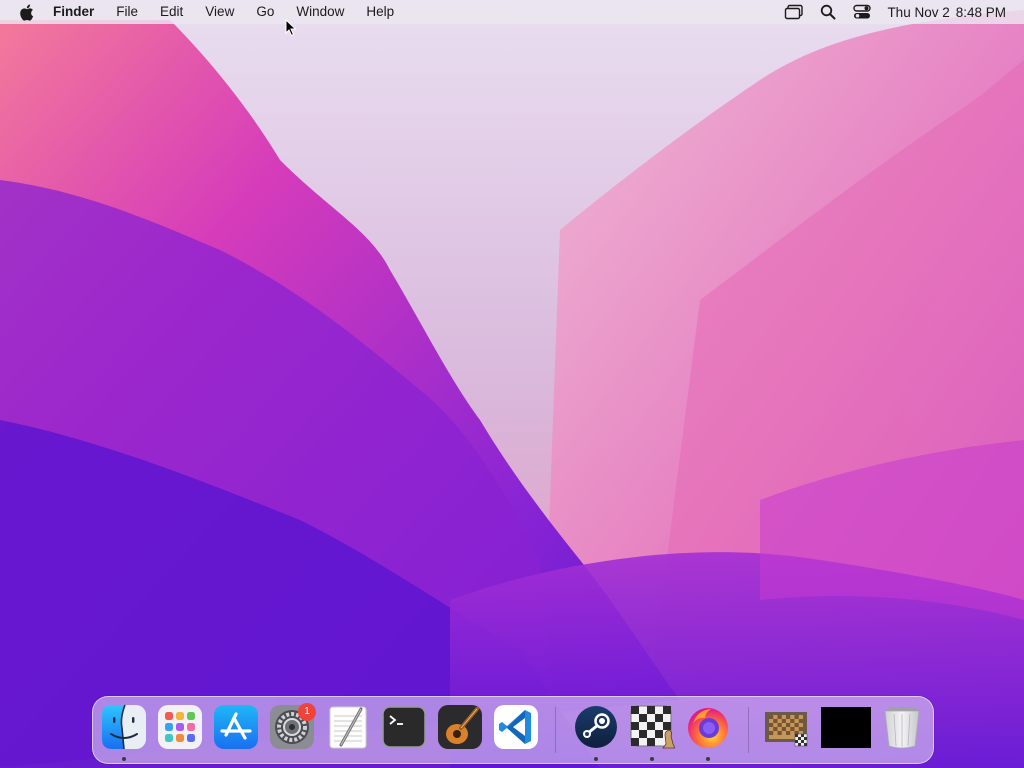  Describe the element at coordinates (124, 727) in the screenshot. I see `dock-finder-icon` at that location.